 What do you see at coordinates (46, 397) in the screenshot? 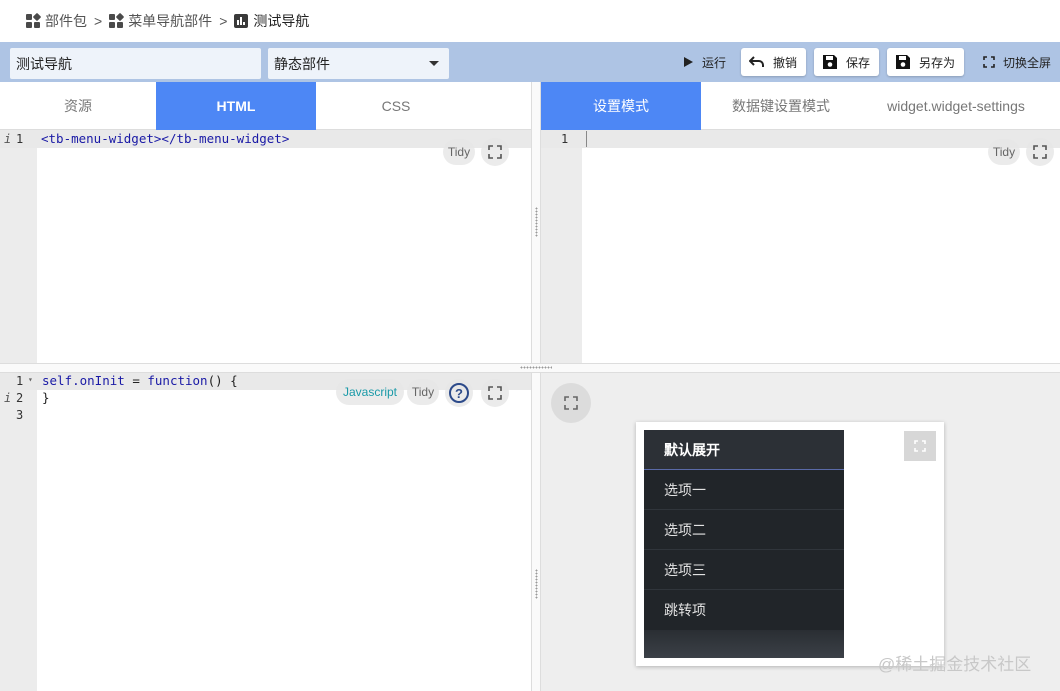
I see `js-code-line: }` at bounding box center [46, 397].